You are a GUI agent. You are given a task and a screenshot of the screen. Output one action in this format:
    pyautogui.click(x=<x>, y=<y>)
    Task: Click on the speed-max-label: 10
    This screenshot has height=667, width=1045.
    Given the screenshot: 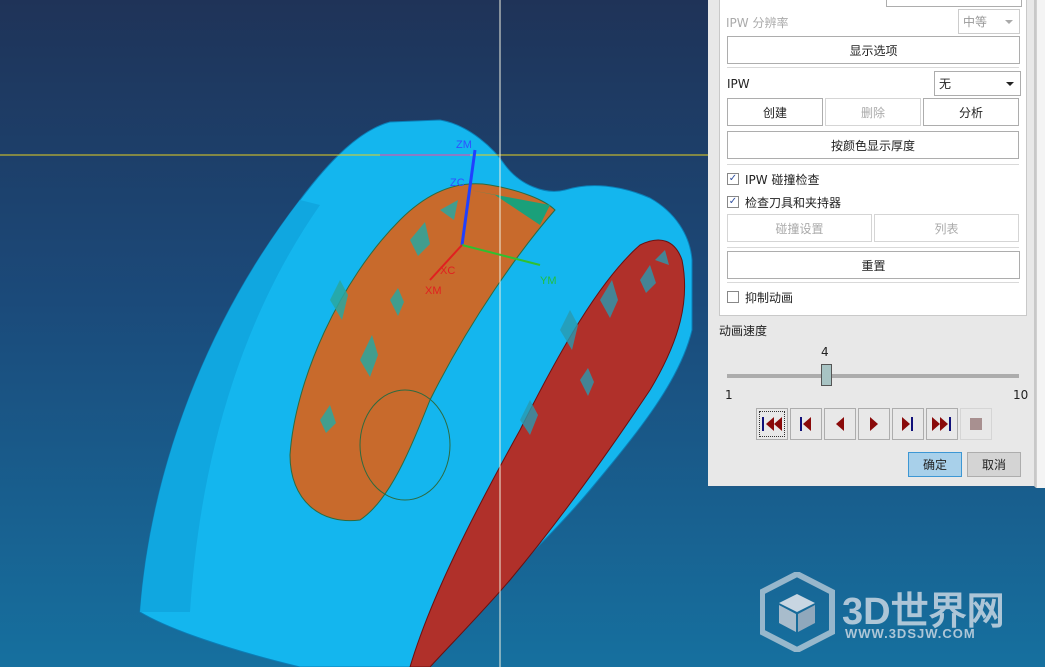 What is the action you would take?
    pyautogui.click(x=1021, y=395)
    